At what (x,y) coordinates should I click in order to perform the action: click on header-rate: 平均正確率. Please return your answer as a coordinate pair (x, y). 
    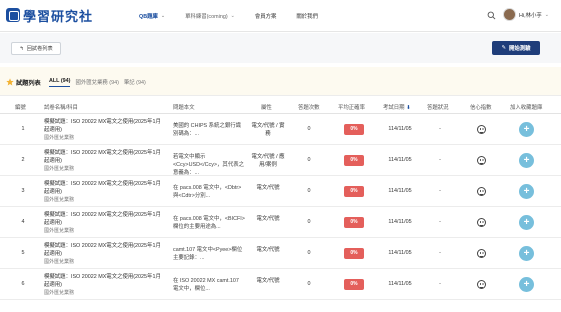
    Looking at the image, I should click on (351, 108).